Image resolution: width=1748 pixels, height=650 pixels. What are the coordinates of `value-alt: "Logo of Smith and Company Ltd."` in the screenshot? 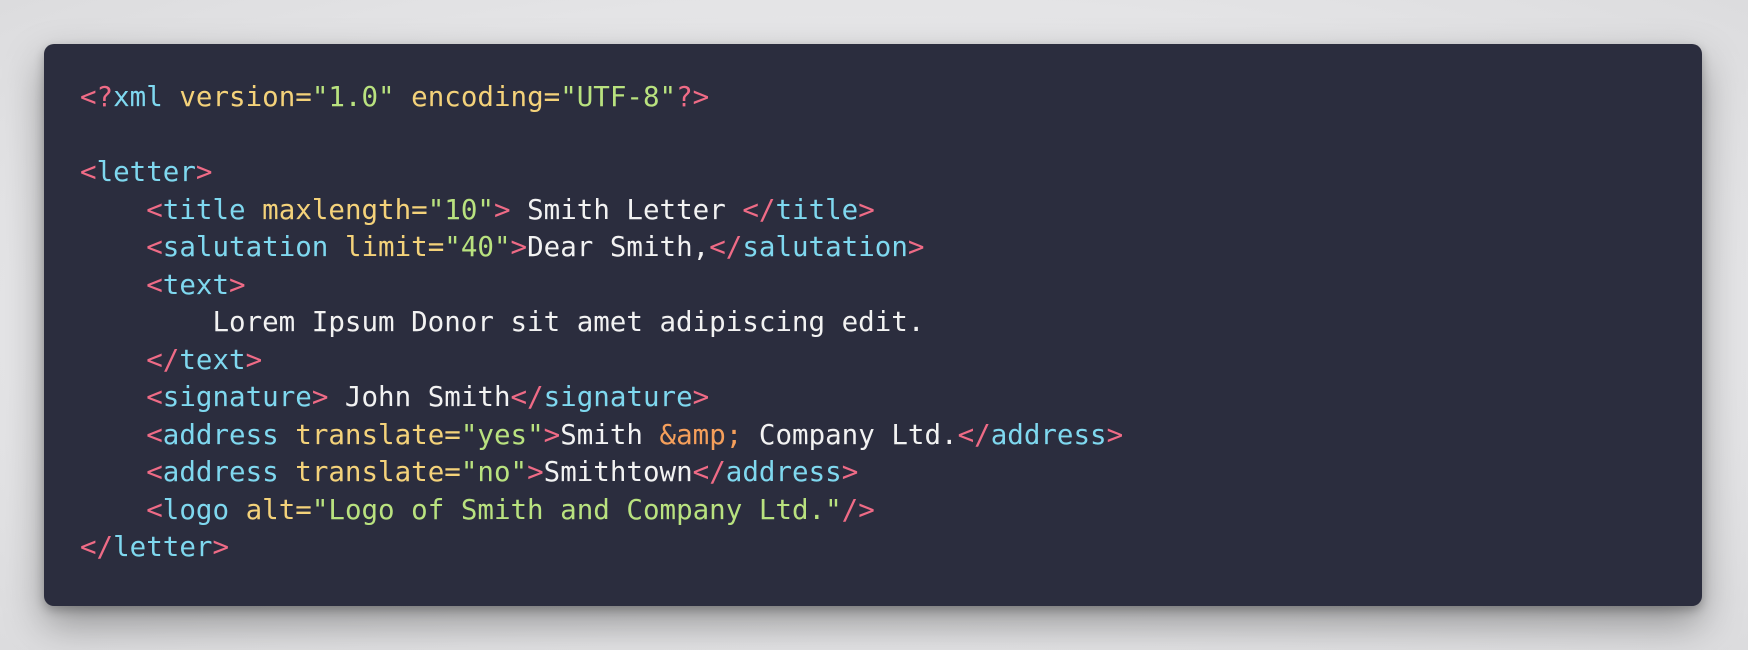 It's located at (576, 509).